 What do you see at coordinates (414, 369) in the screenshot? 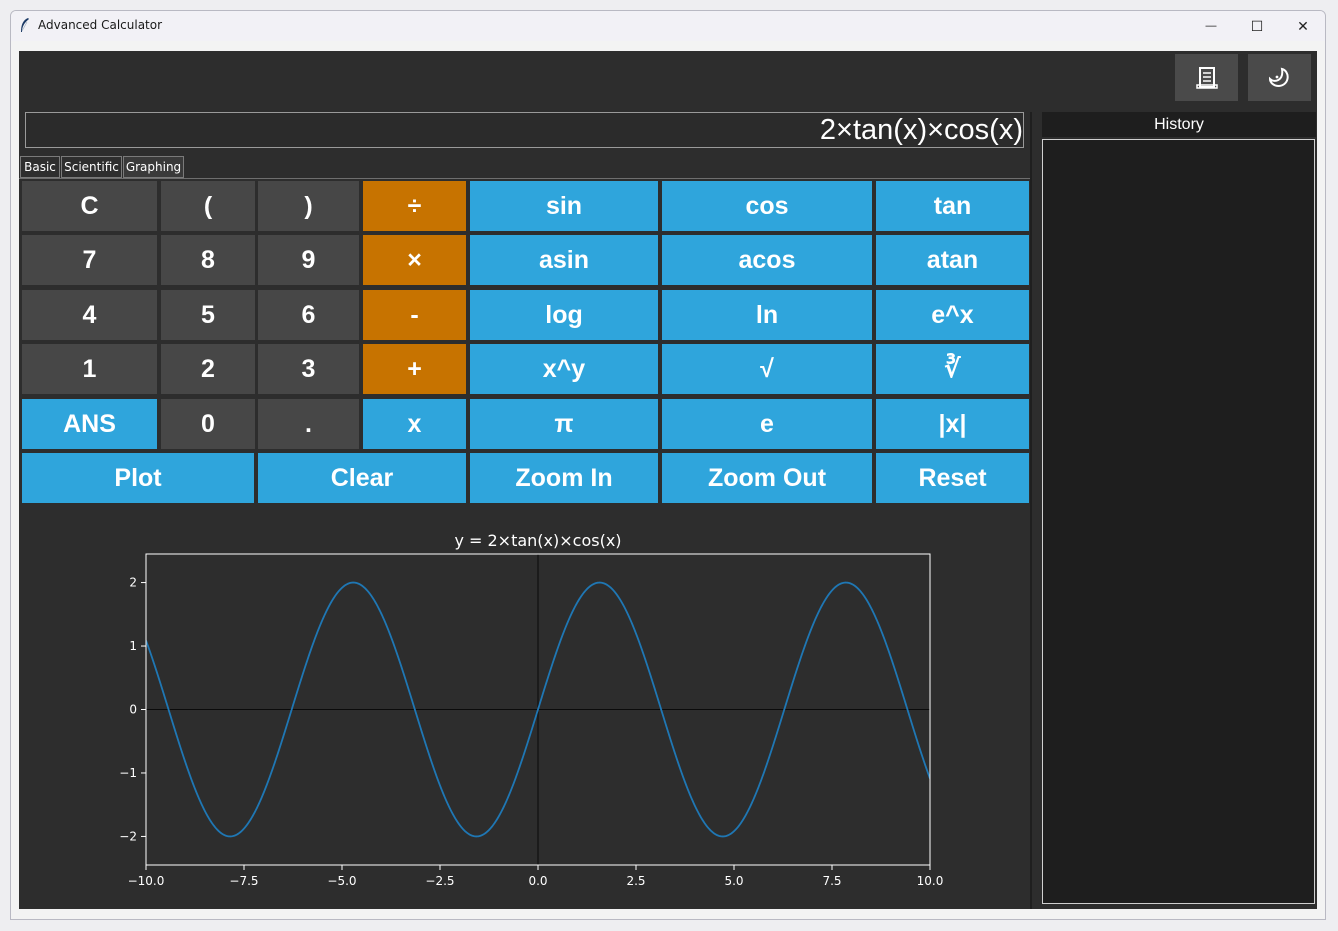
I see `add-button: +` at bounding box center [414, 369].